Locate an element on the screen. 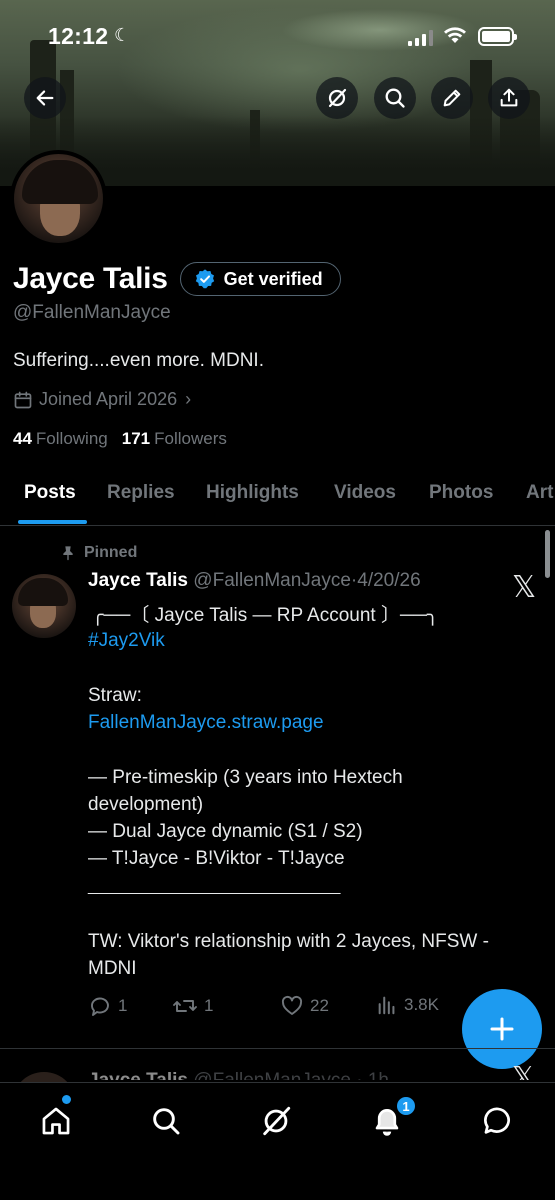 The image size is (555, 1200). post-author-name: Jayce Talis is located at coordinates (138, 580).